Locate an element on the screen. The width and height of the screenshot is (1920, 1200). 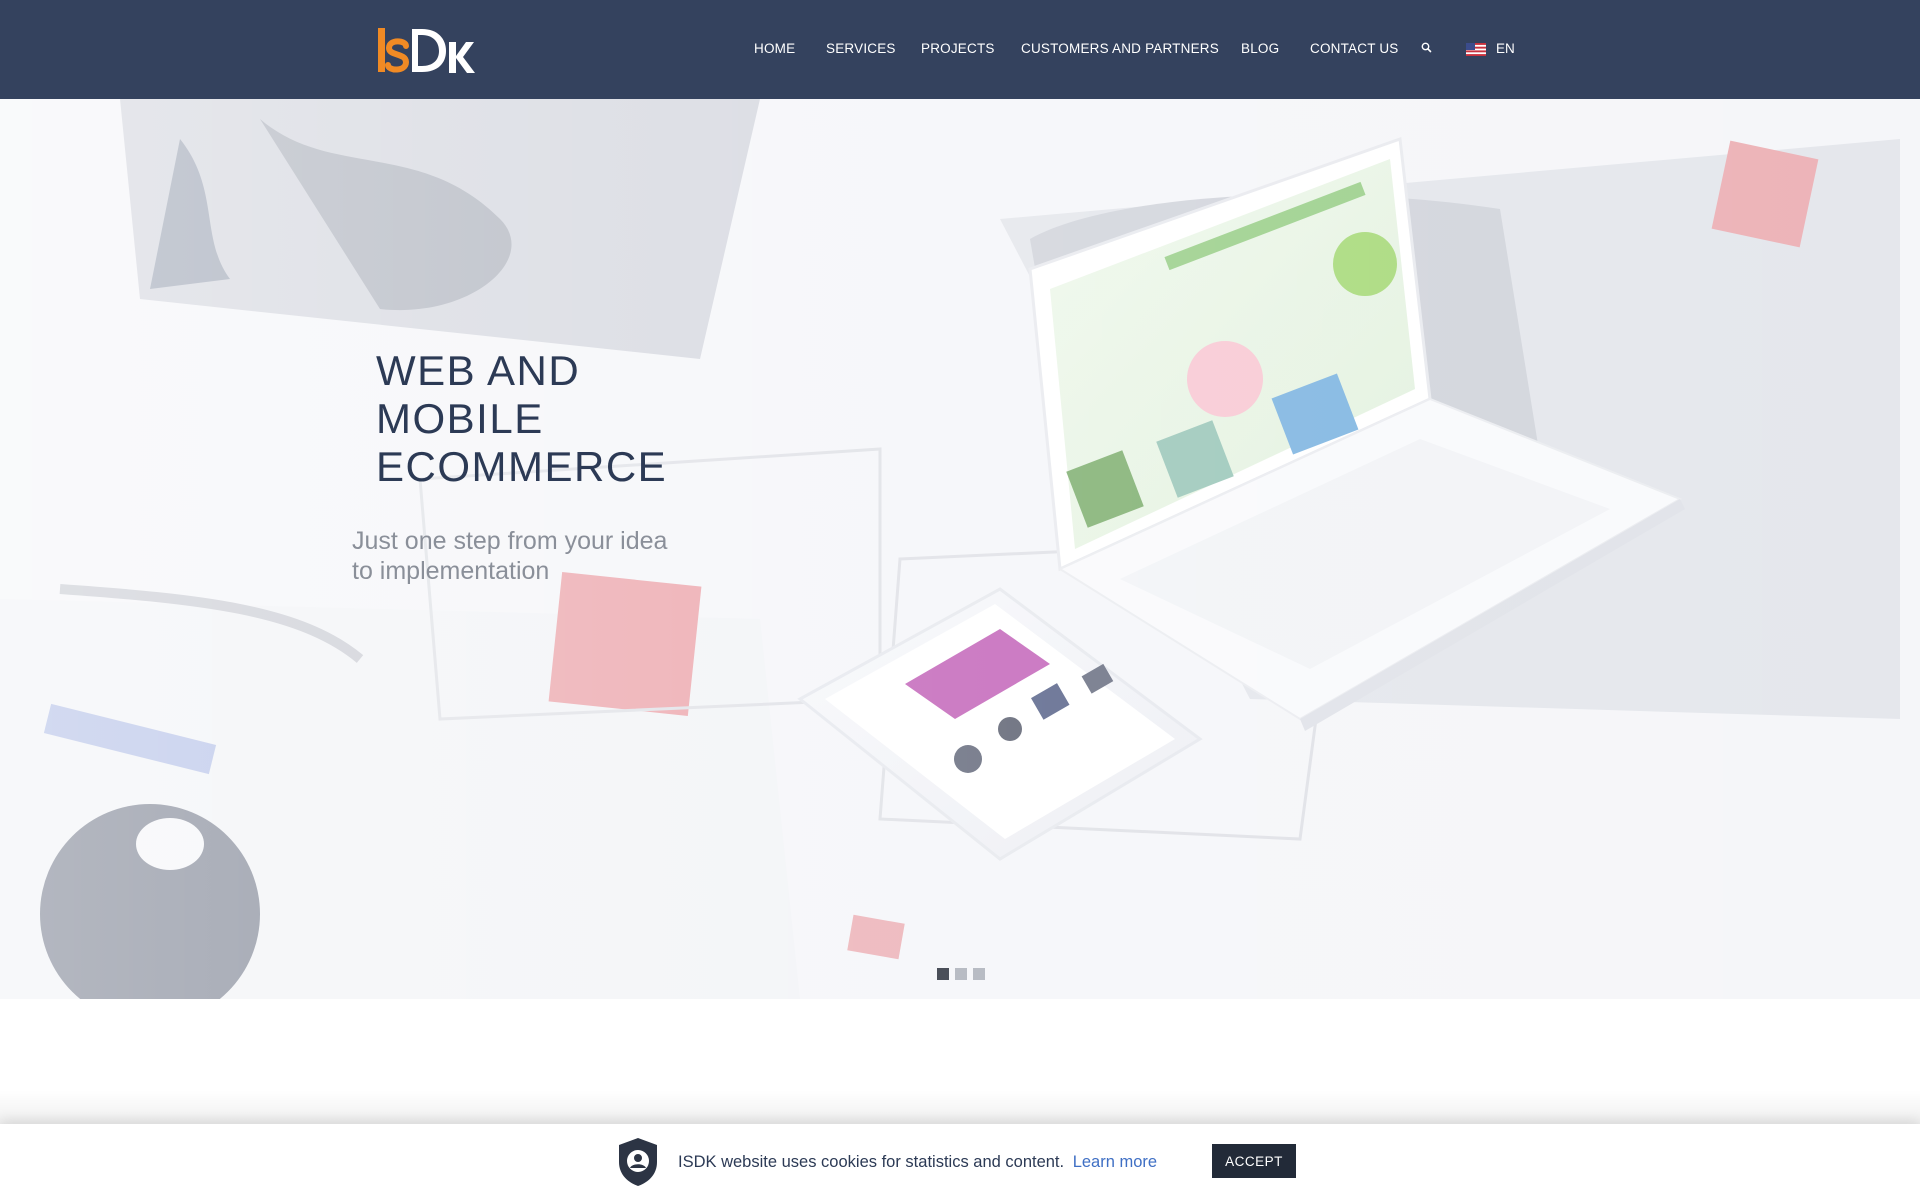
nav-home: HOME is located at coordinates (774, 49).